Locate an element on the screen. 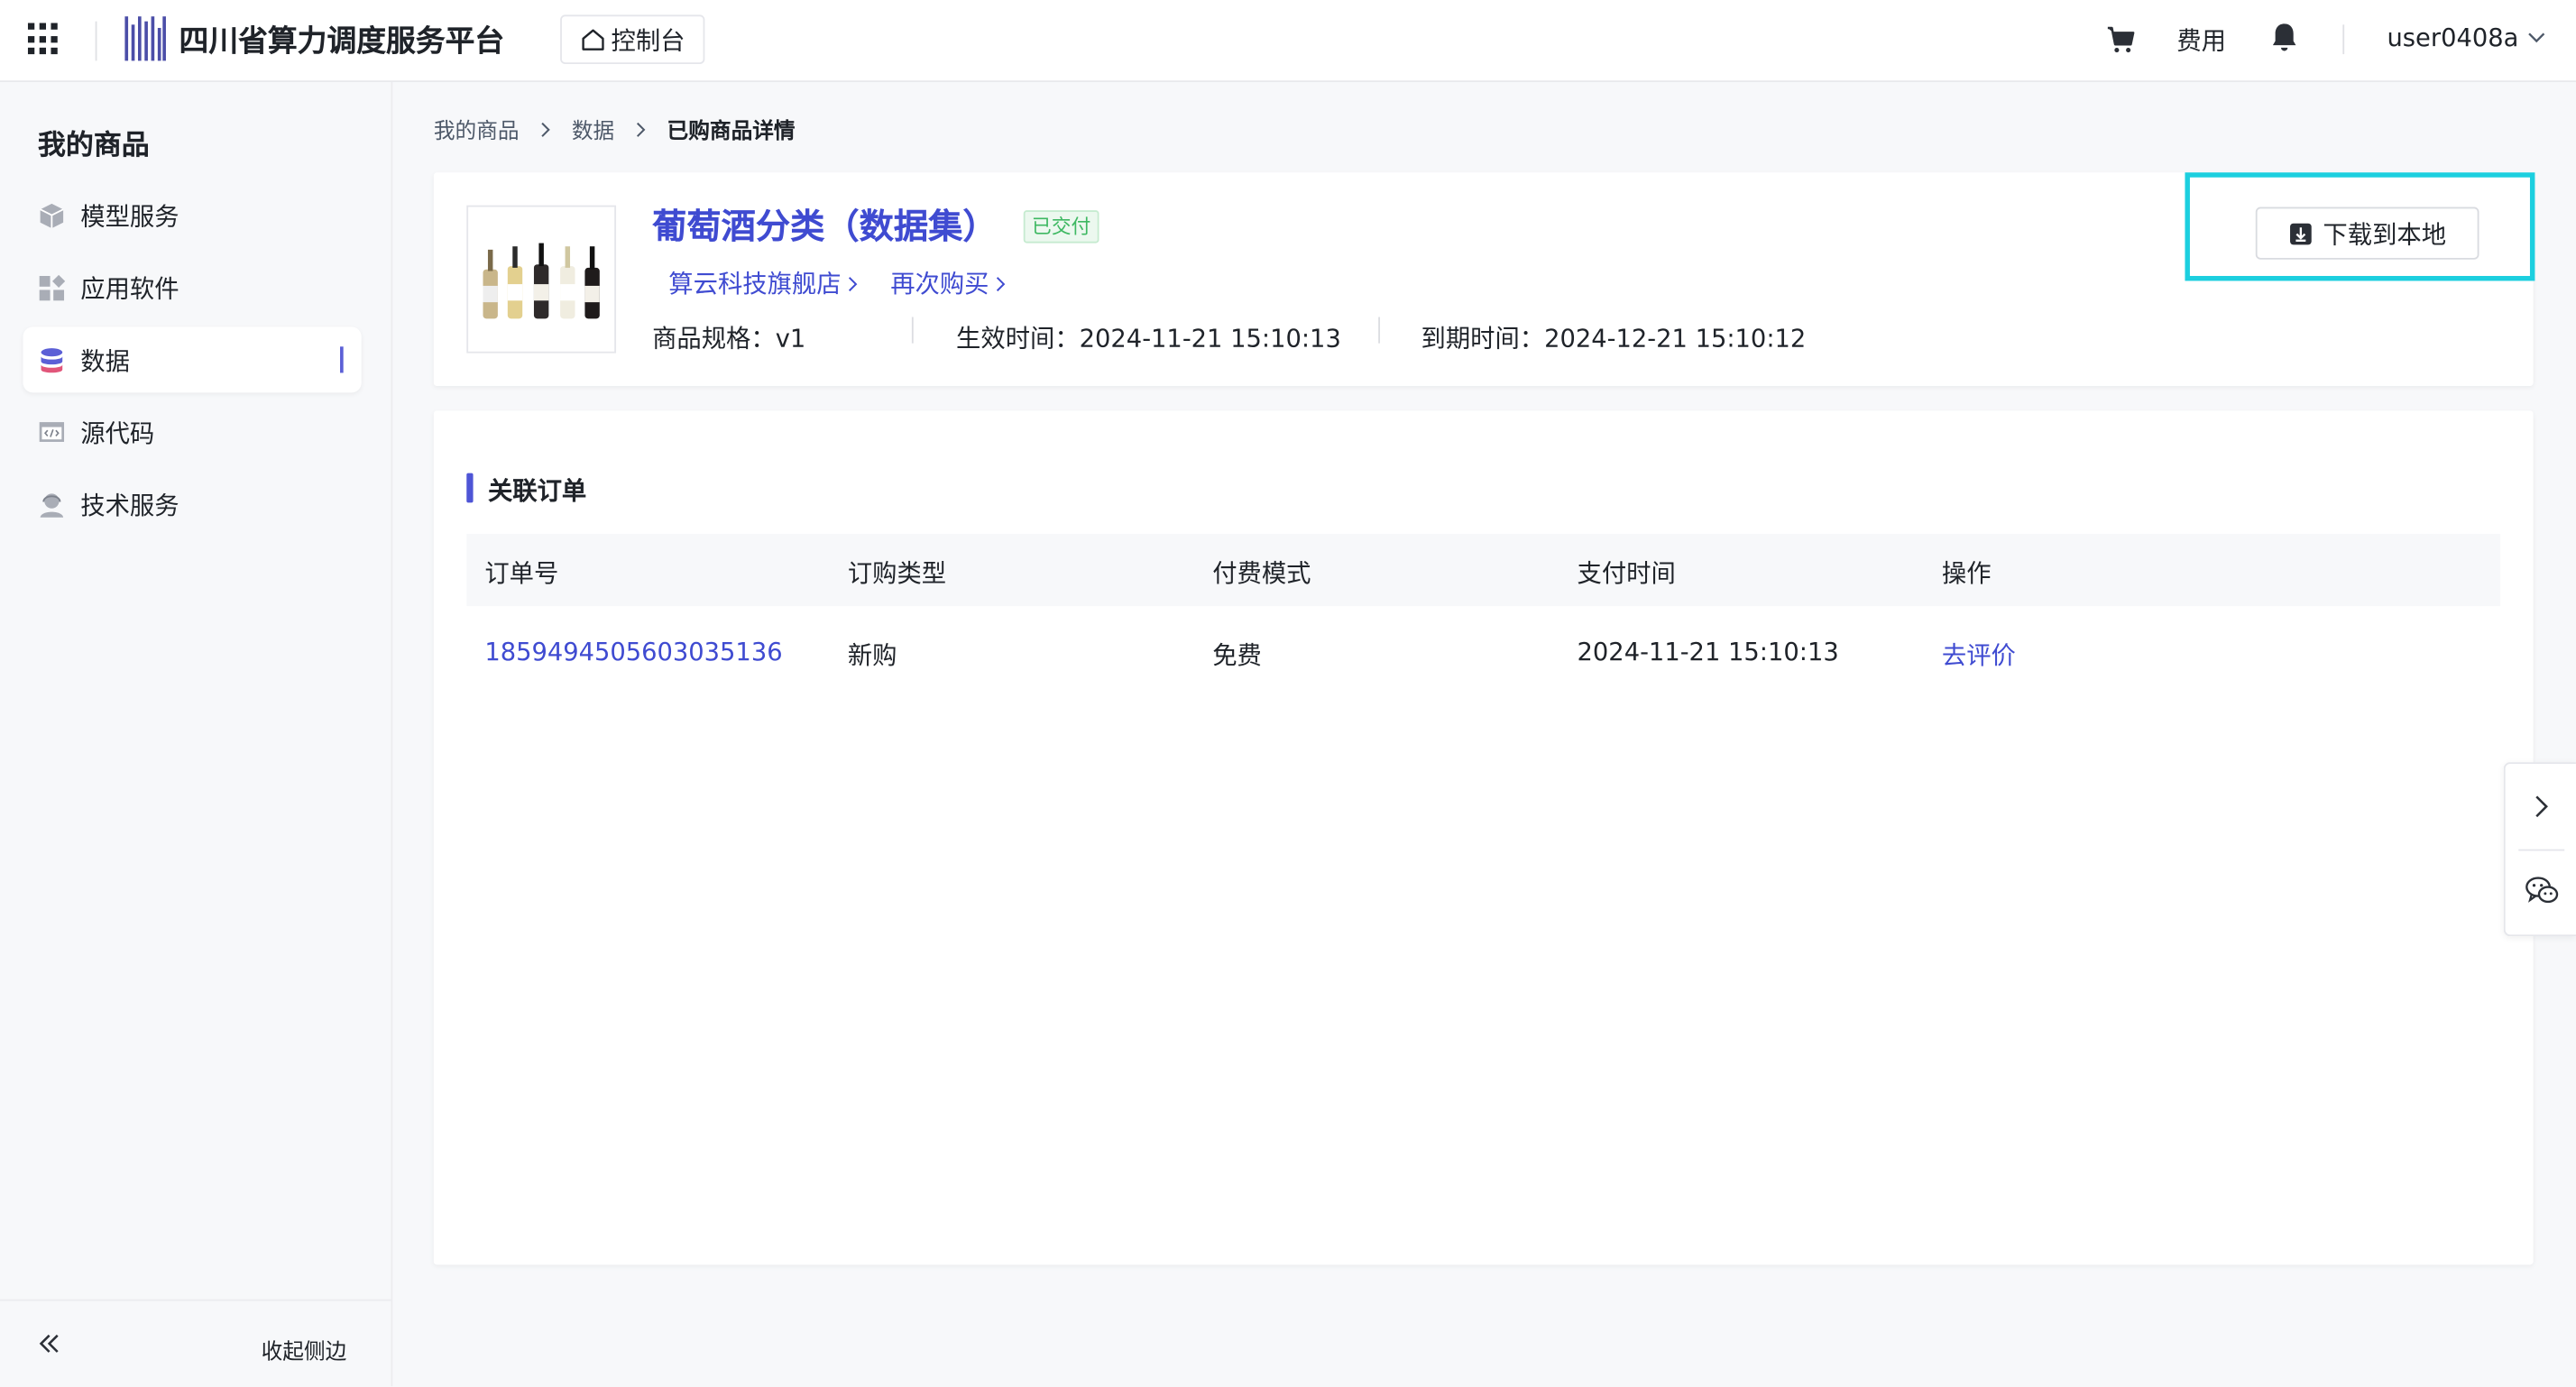 The image size is (2576, 1387). top-bar: 四川省算力调度服务平台 控制台 费用 user0408a is located at coordinates (1288, 41).